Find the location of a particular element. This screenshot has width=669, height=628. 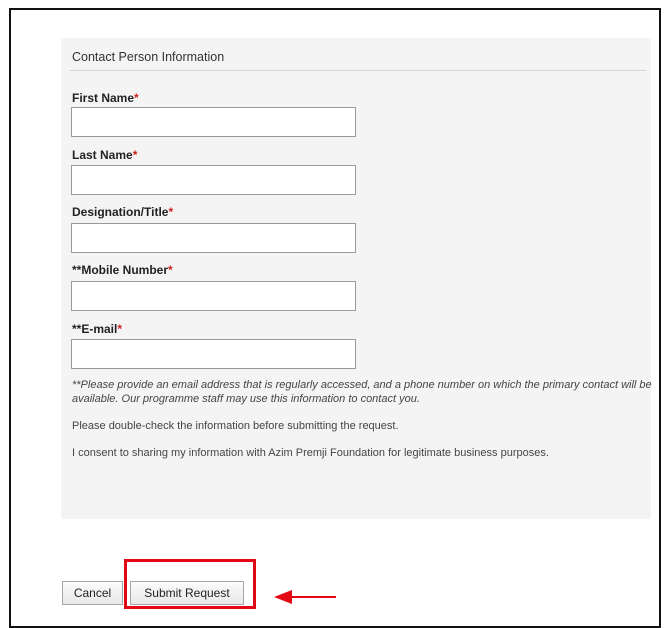

first-name-label-text: First Name is located at coordinates (103, 98).